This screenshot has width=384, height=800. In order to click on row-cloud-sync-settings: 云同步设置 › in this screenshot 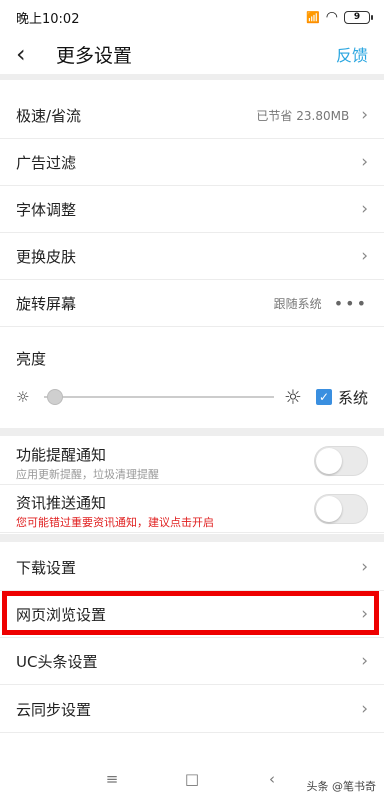, I will do `click(192, 709)`.